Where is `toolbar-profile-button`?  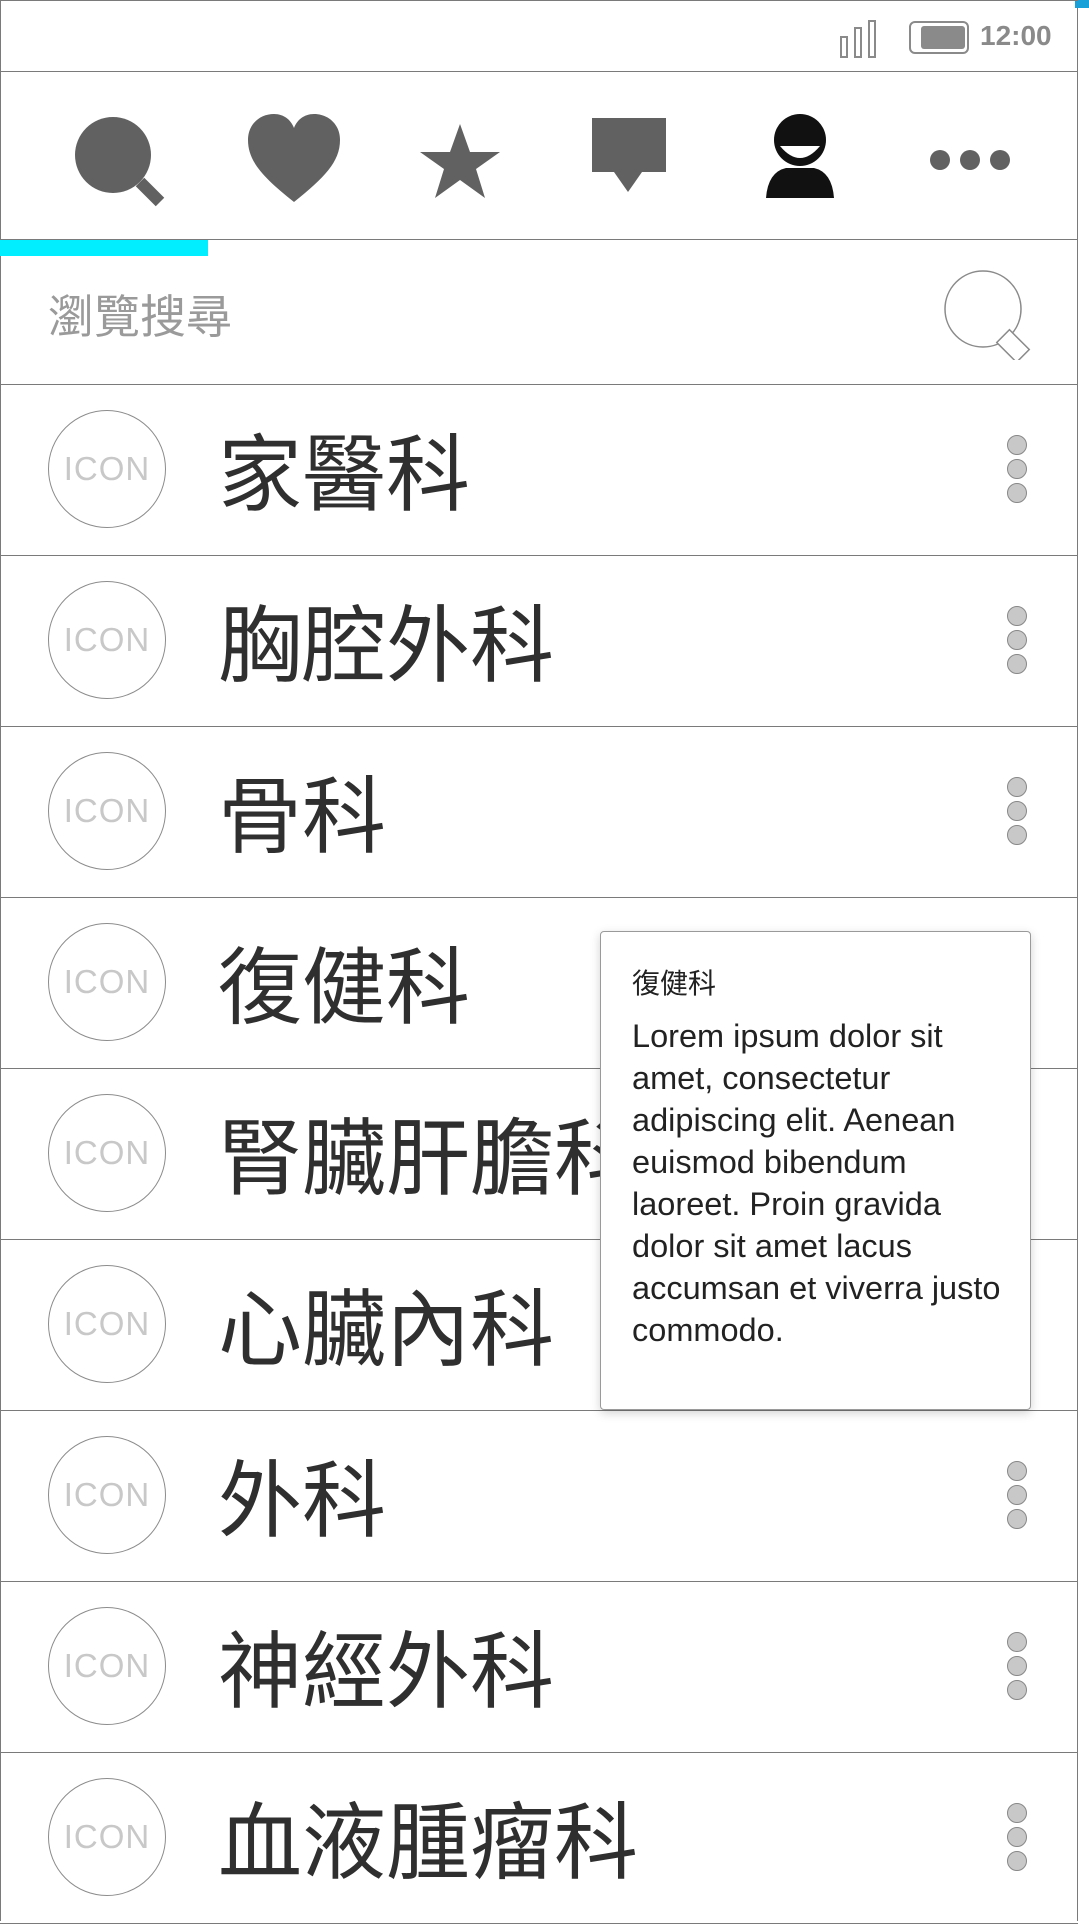
toolbar-profile-button is located at coordinates (800, 160).